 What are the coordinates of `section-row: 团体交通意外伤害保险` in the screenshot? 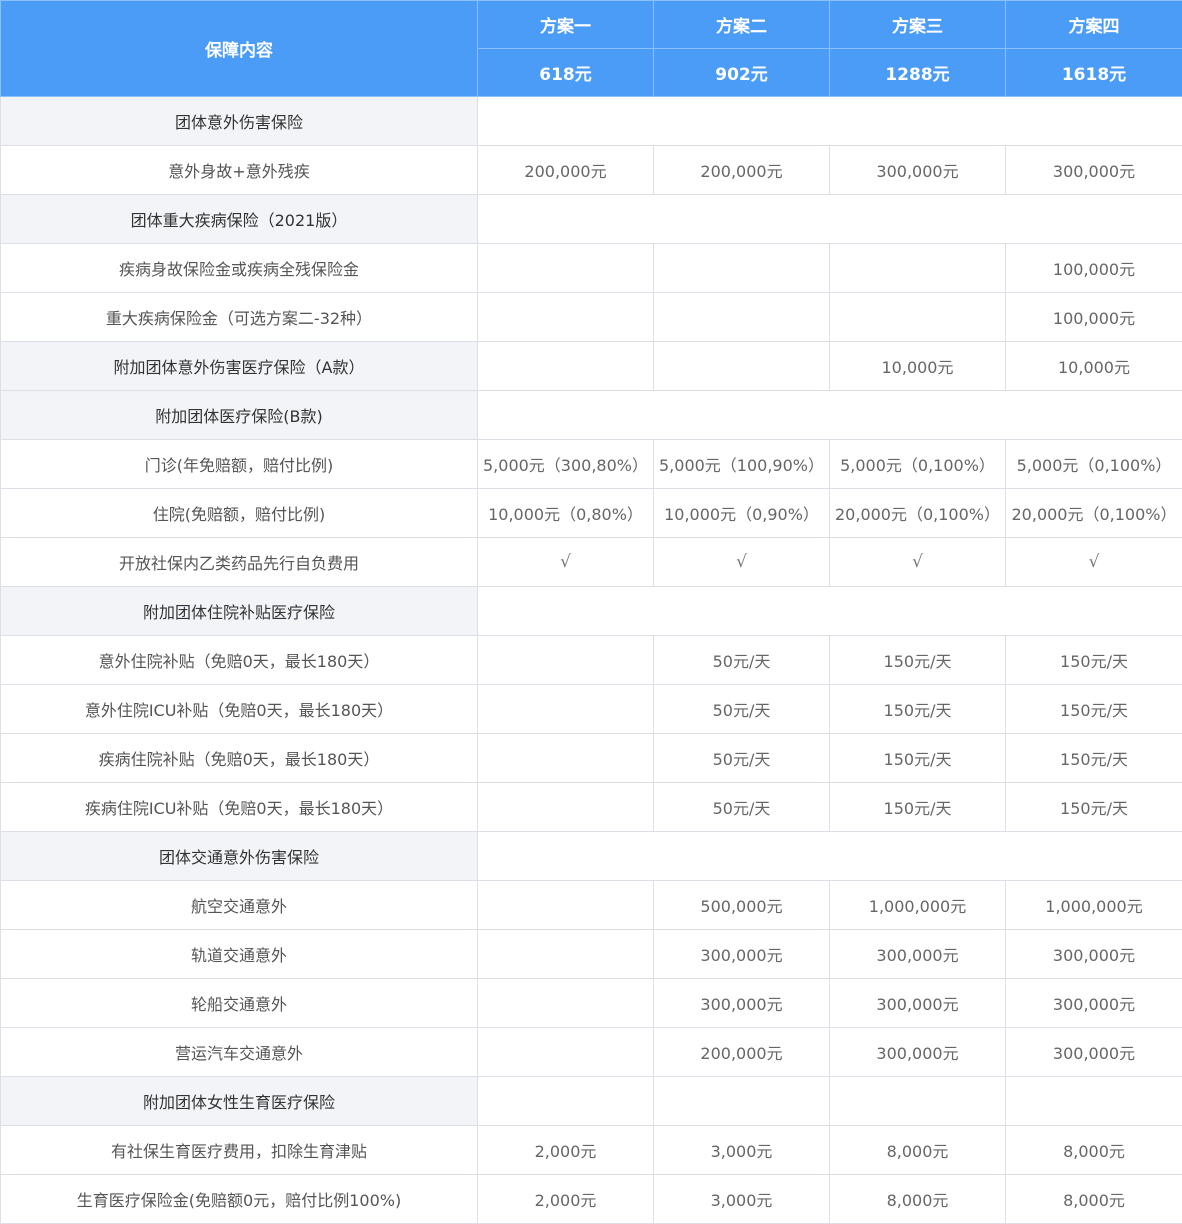 It's located at (591, 856).